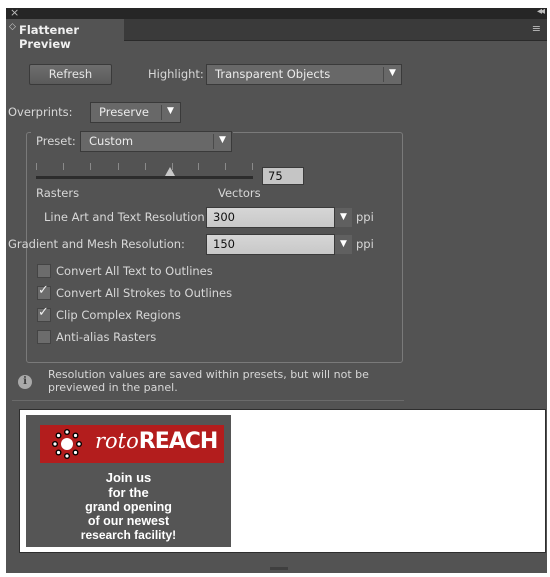 The width and height of the screenshot is (550, 577). I want to click on rasters-label: Rasters, so click(58, 193).